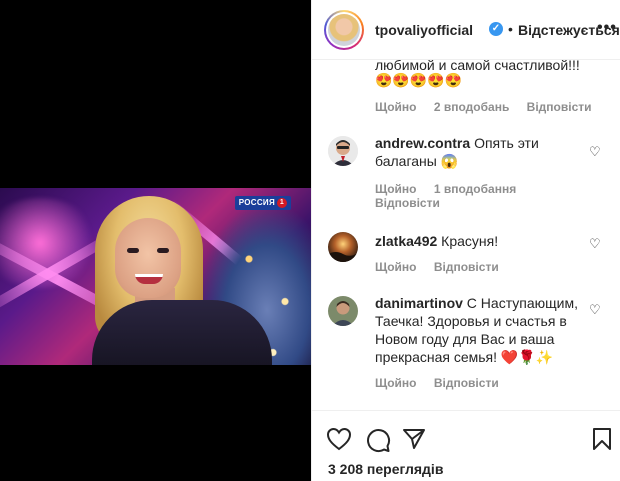  Describe the element at coordinates (344, 30) in the screenshot. I see `author-avatar` at that location.